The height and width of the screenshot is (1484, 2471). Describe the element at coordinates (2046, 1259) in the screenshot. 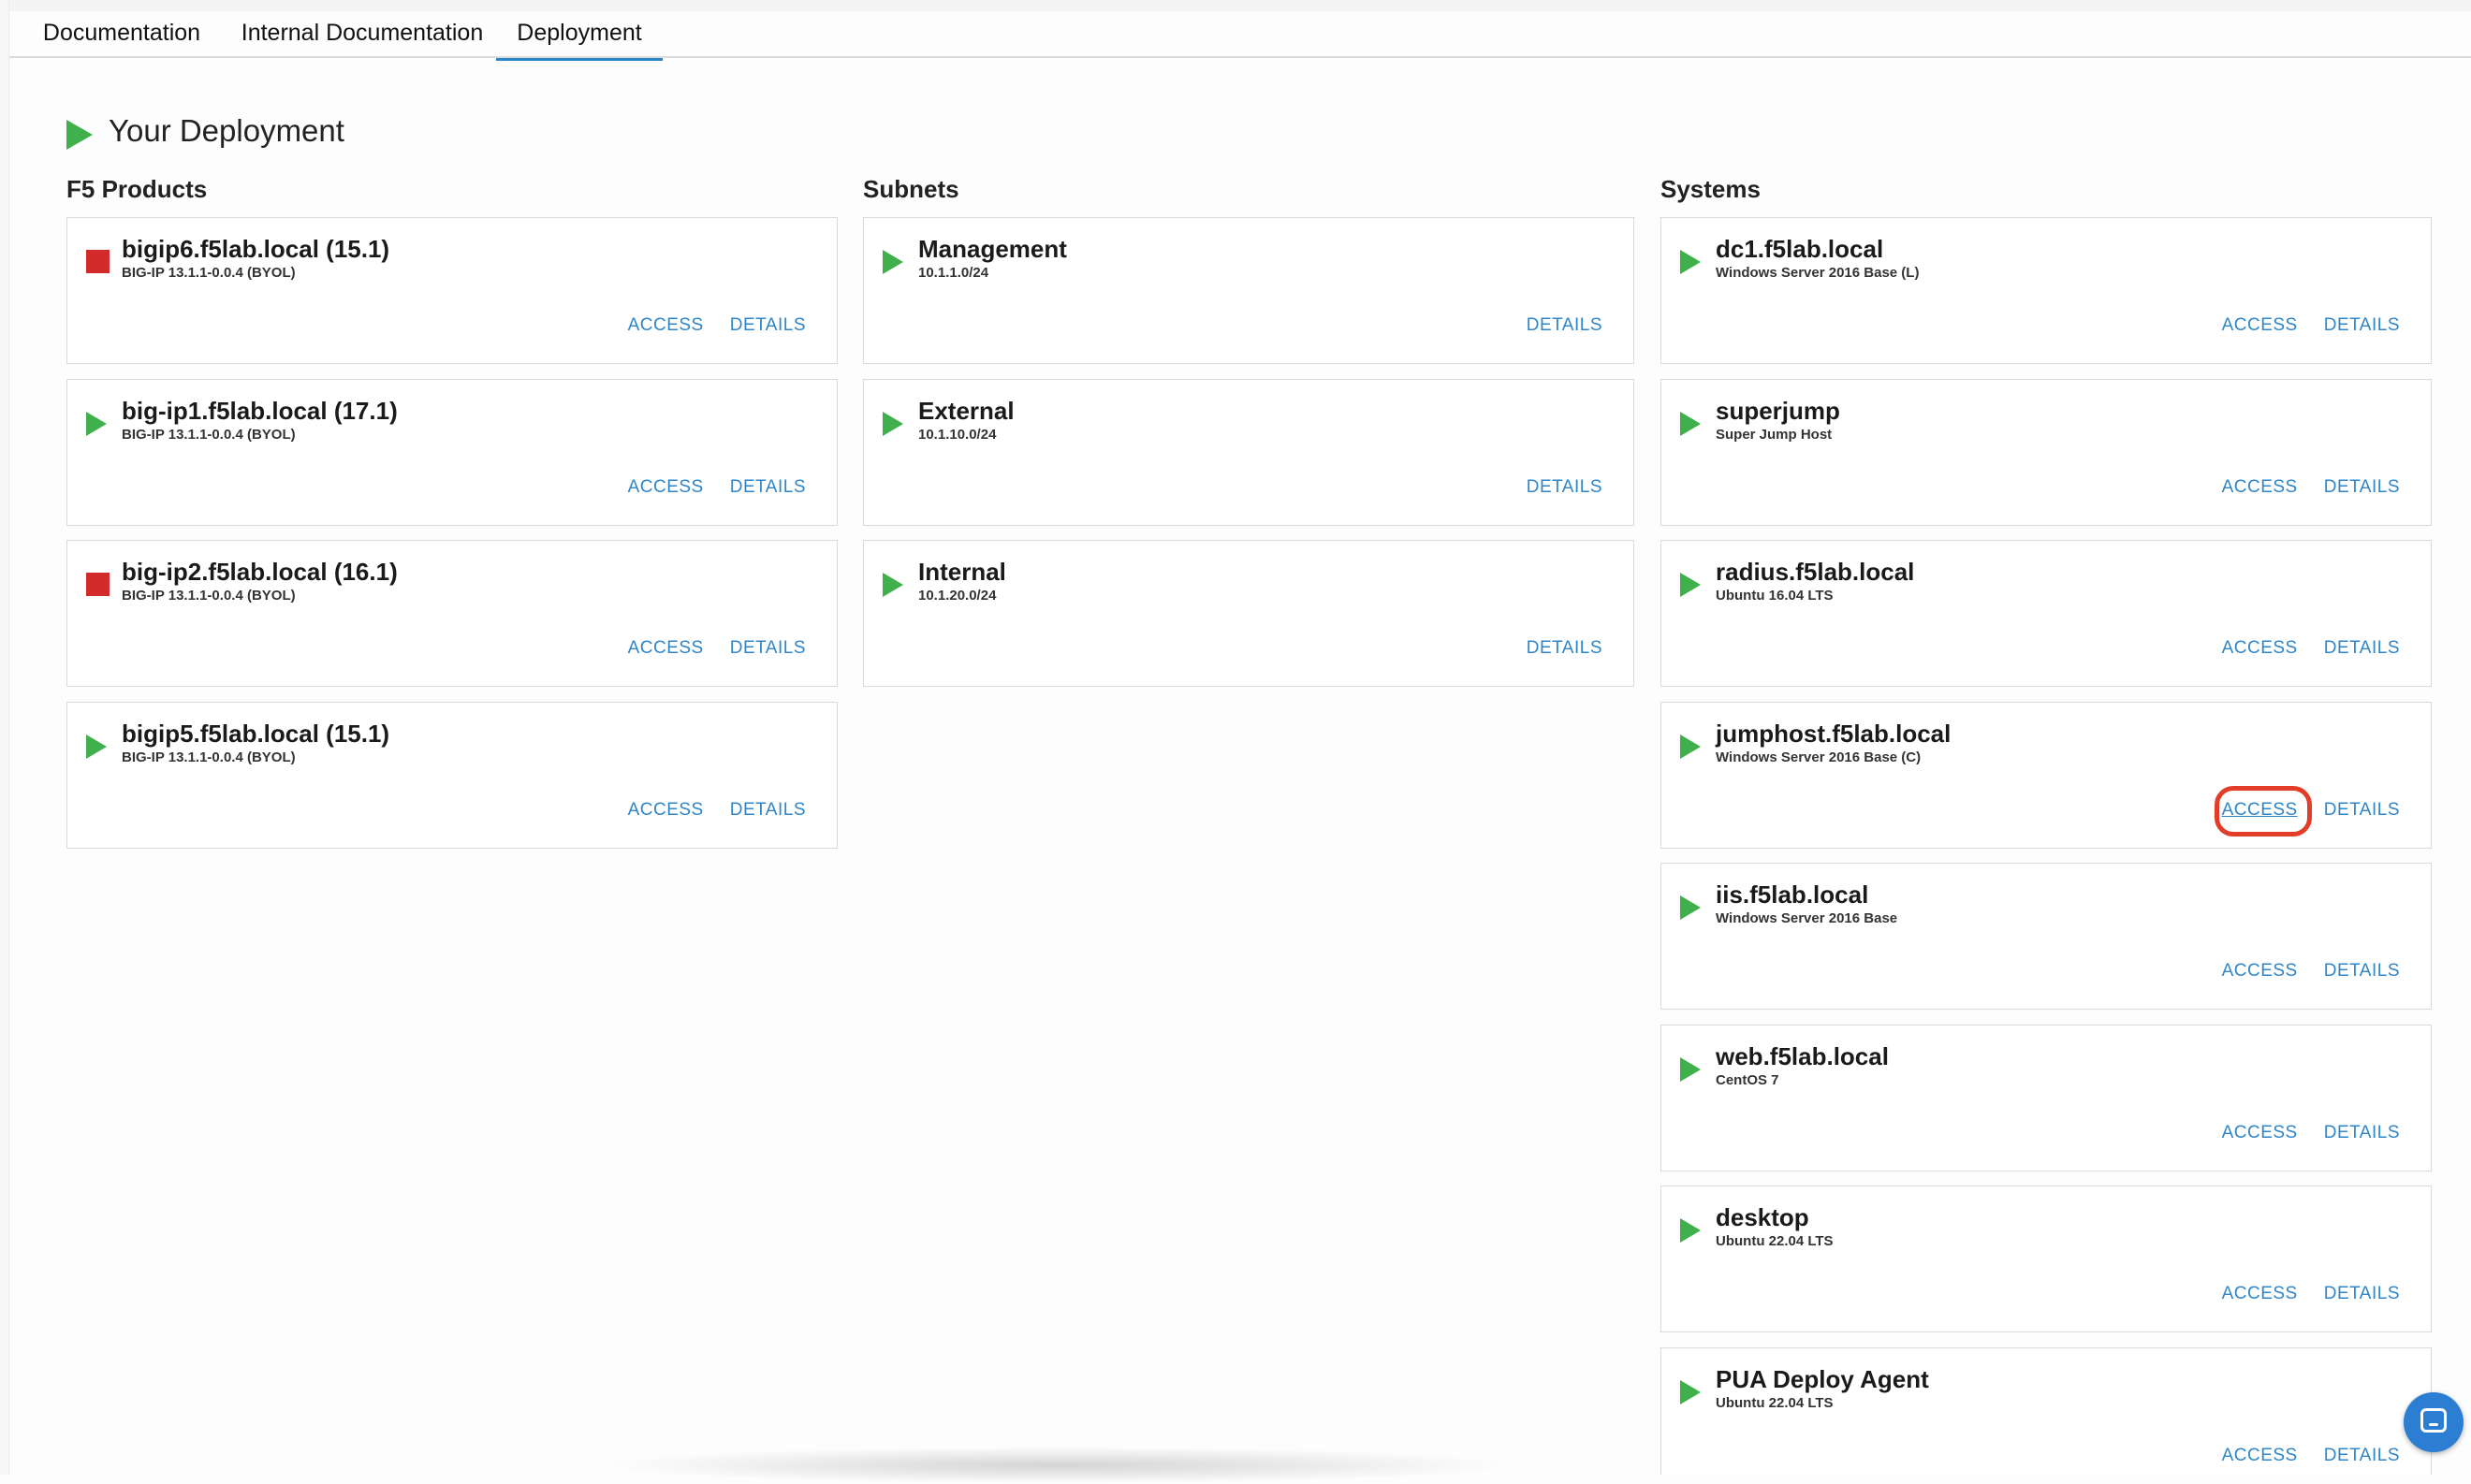

I see `system-card: desktop Ubuntu 22.04 LTS ACCESS DETAILS` at that location.